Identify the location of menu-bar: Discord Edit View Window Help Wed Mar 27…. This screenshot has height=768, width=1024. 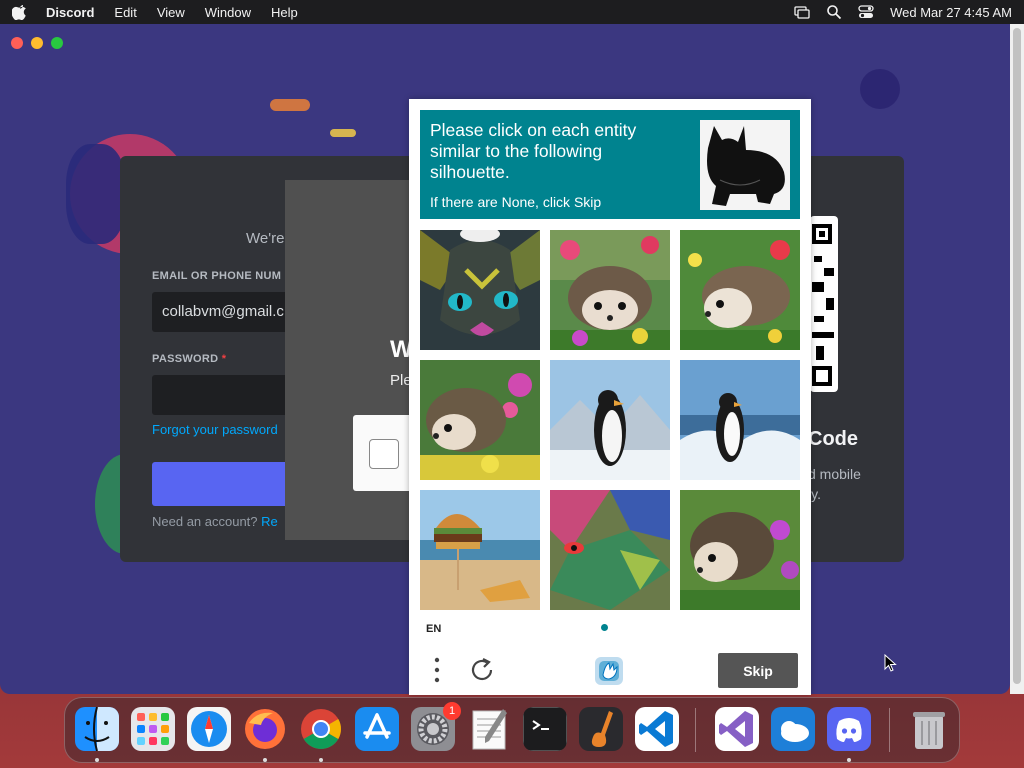
(512, 12).